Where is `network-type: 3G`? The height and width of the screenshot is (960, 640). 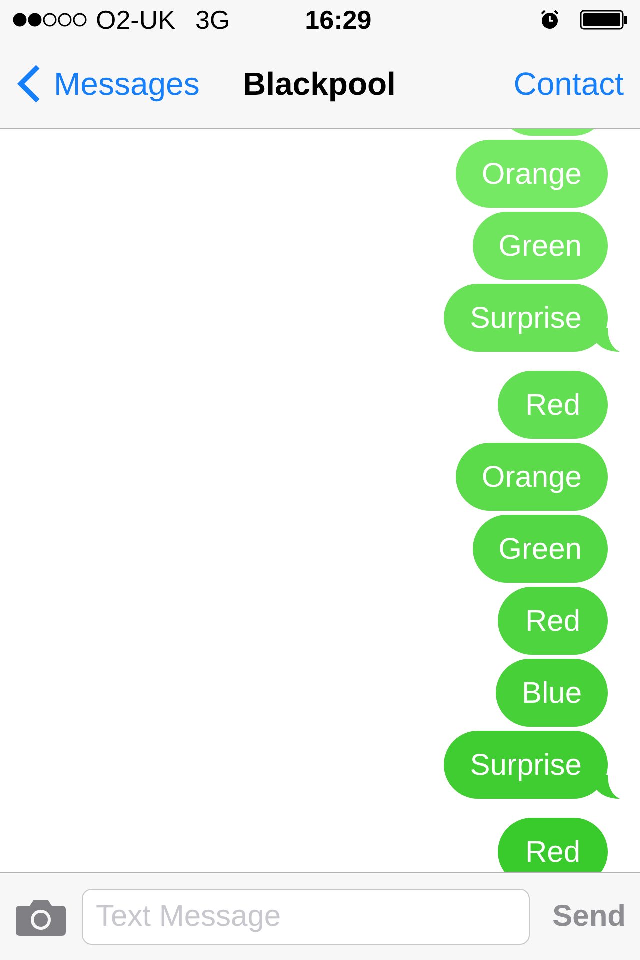
network-type: 3G is located at coordinates (212, 20).